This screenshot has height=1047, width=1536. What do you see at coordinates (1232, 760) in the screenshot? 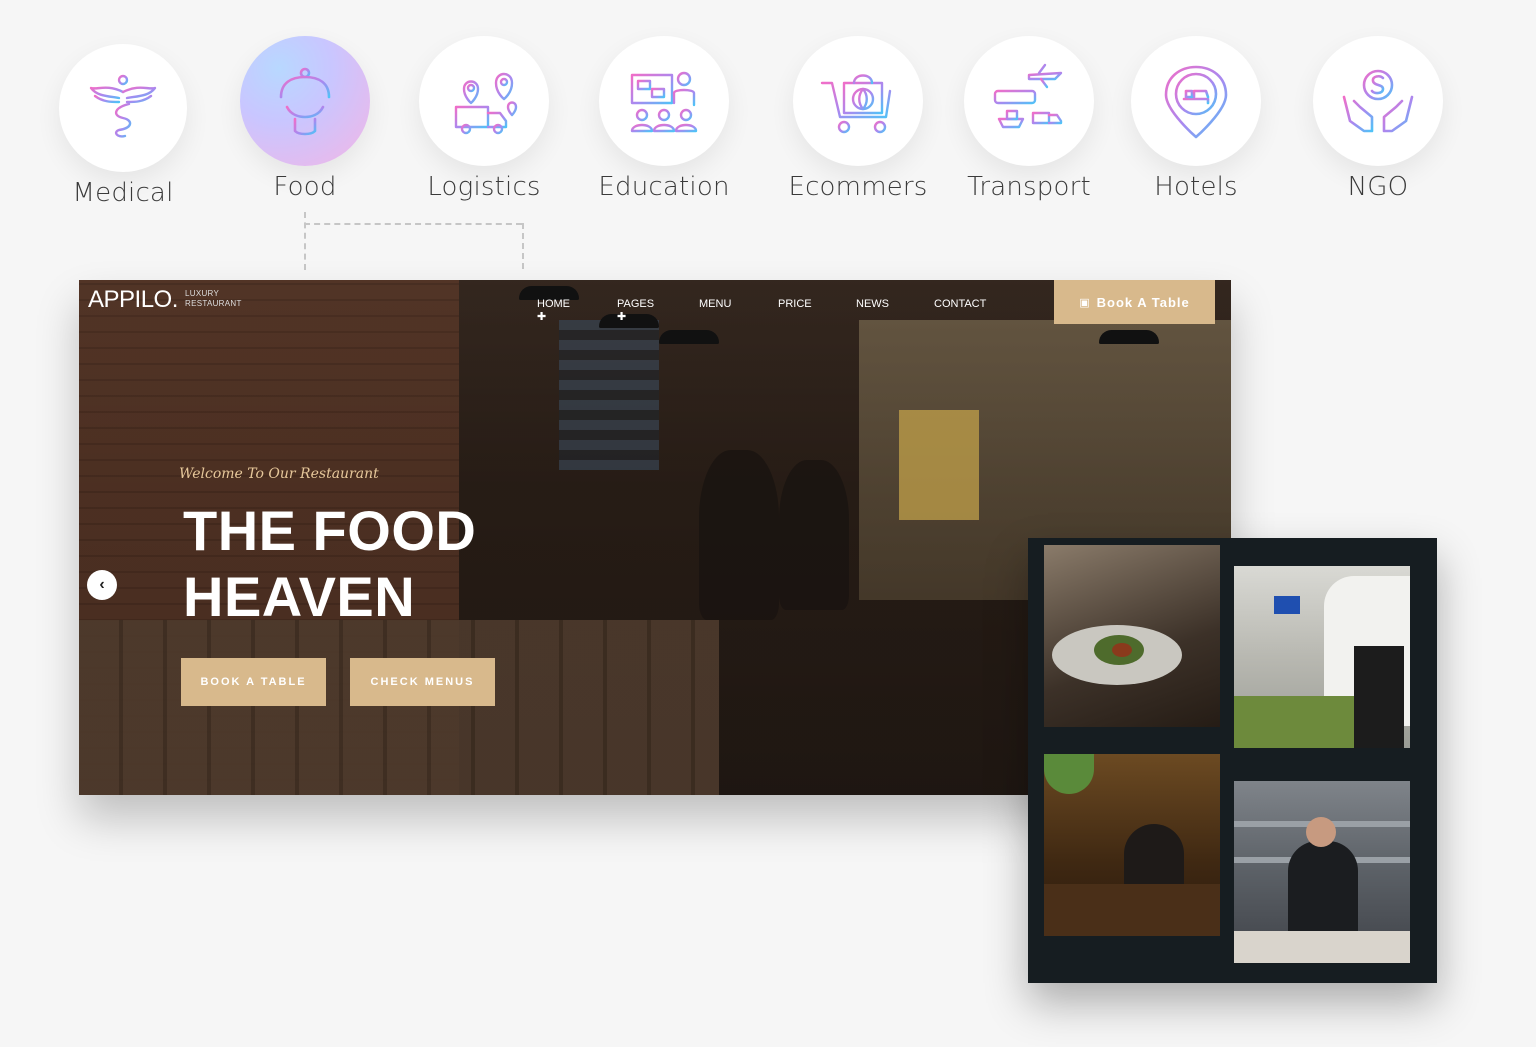
I see `photo-gallery-panel` at bounding box center [1232, 760].